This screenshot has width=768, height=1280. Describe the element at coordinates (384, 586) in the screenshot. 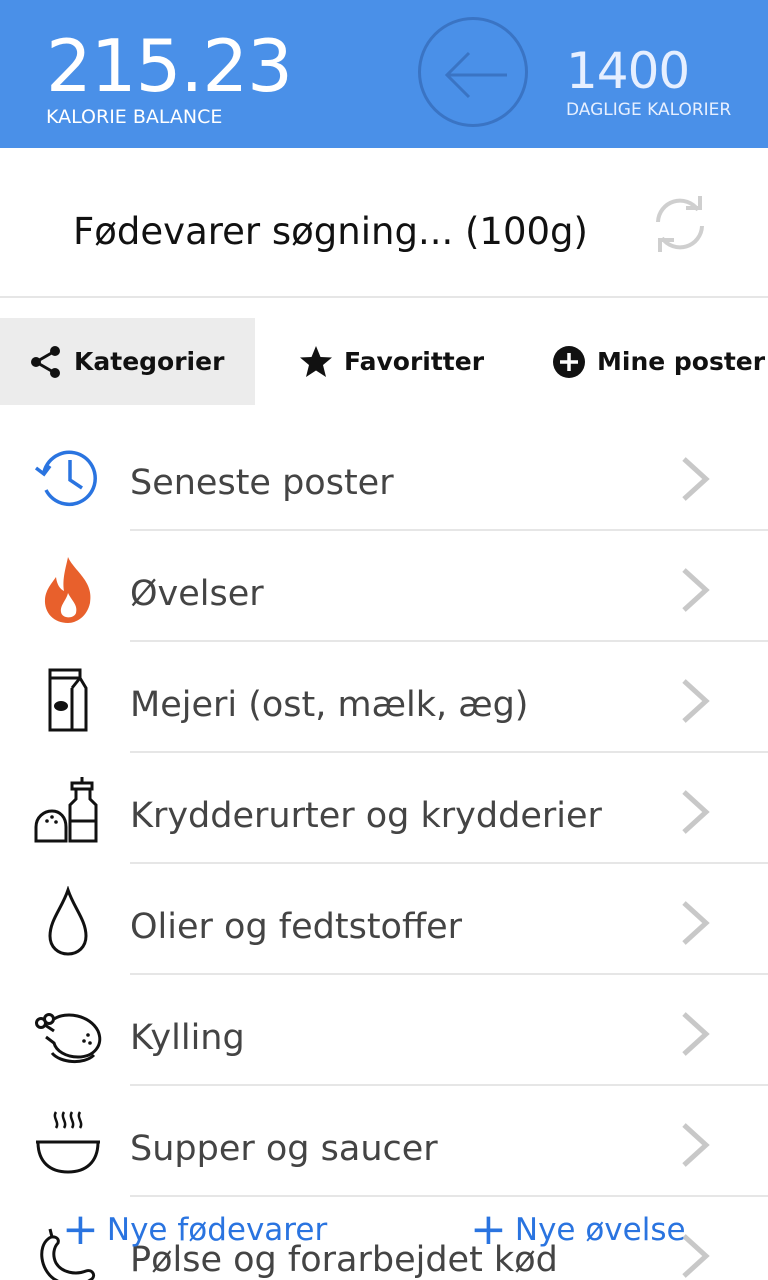

I see `list-item-ovelser: Øvelser` at that location.